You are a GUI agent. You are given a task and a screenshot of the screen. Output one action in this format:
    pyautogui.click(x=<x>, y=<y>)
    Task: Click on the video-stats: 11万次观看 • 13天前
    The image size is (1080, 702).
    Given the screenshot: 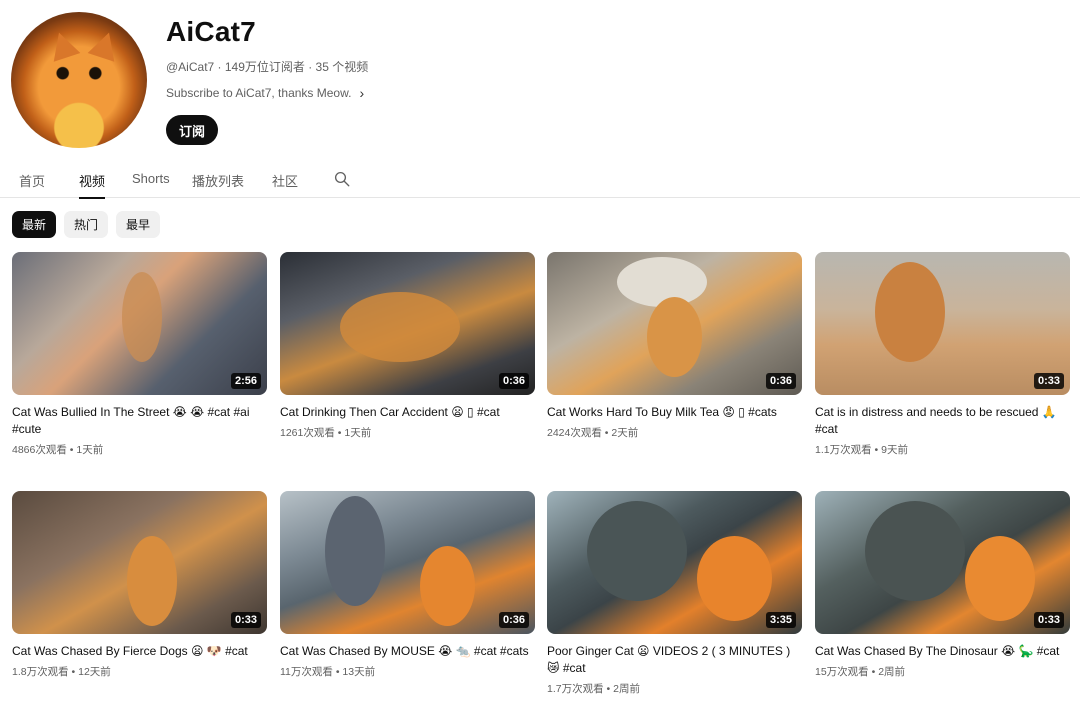 What is the action you would take?
    pyautogui.click(x=407, y=671)
    